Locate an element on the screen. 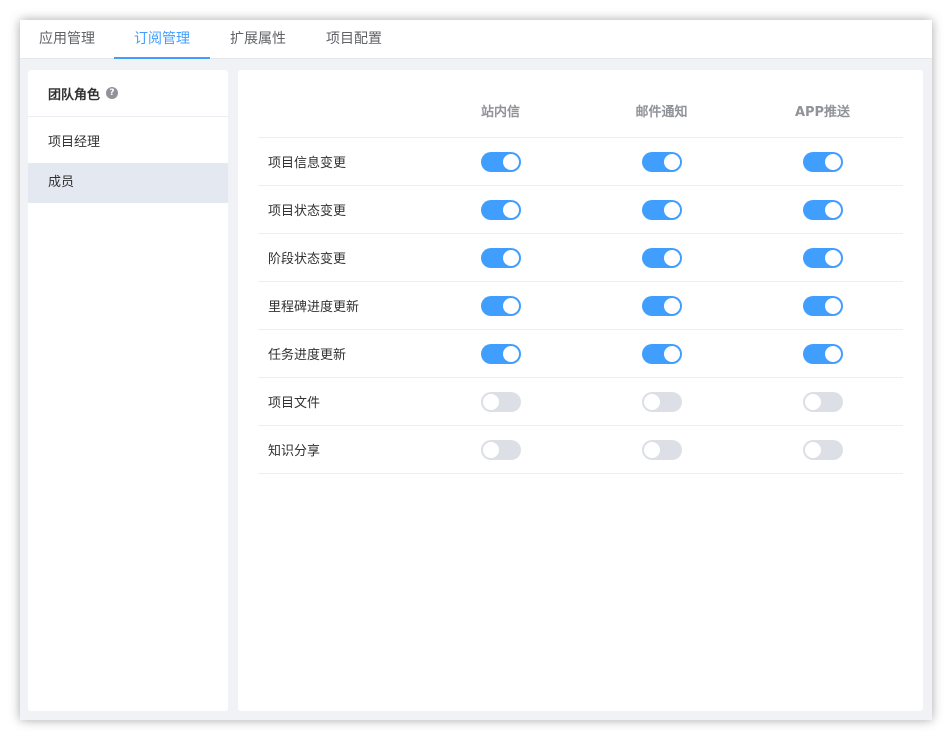 This screenshot has height=740, width=952. table-row: 任务进度更新 is located at coordinates (580, 354).